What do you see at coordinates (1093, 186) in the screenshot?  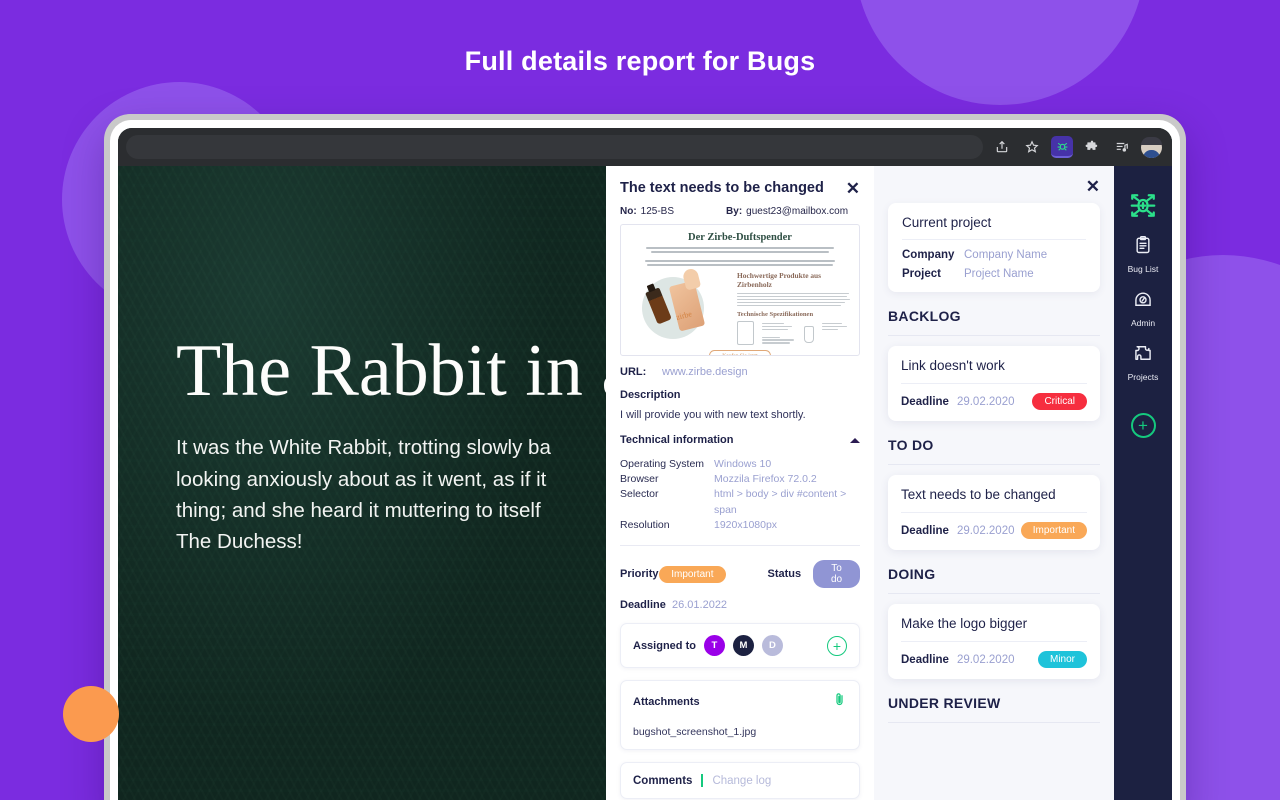 I see `close-kanban-button: ✕` at bounding box center [1093, 186].